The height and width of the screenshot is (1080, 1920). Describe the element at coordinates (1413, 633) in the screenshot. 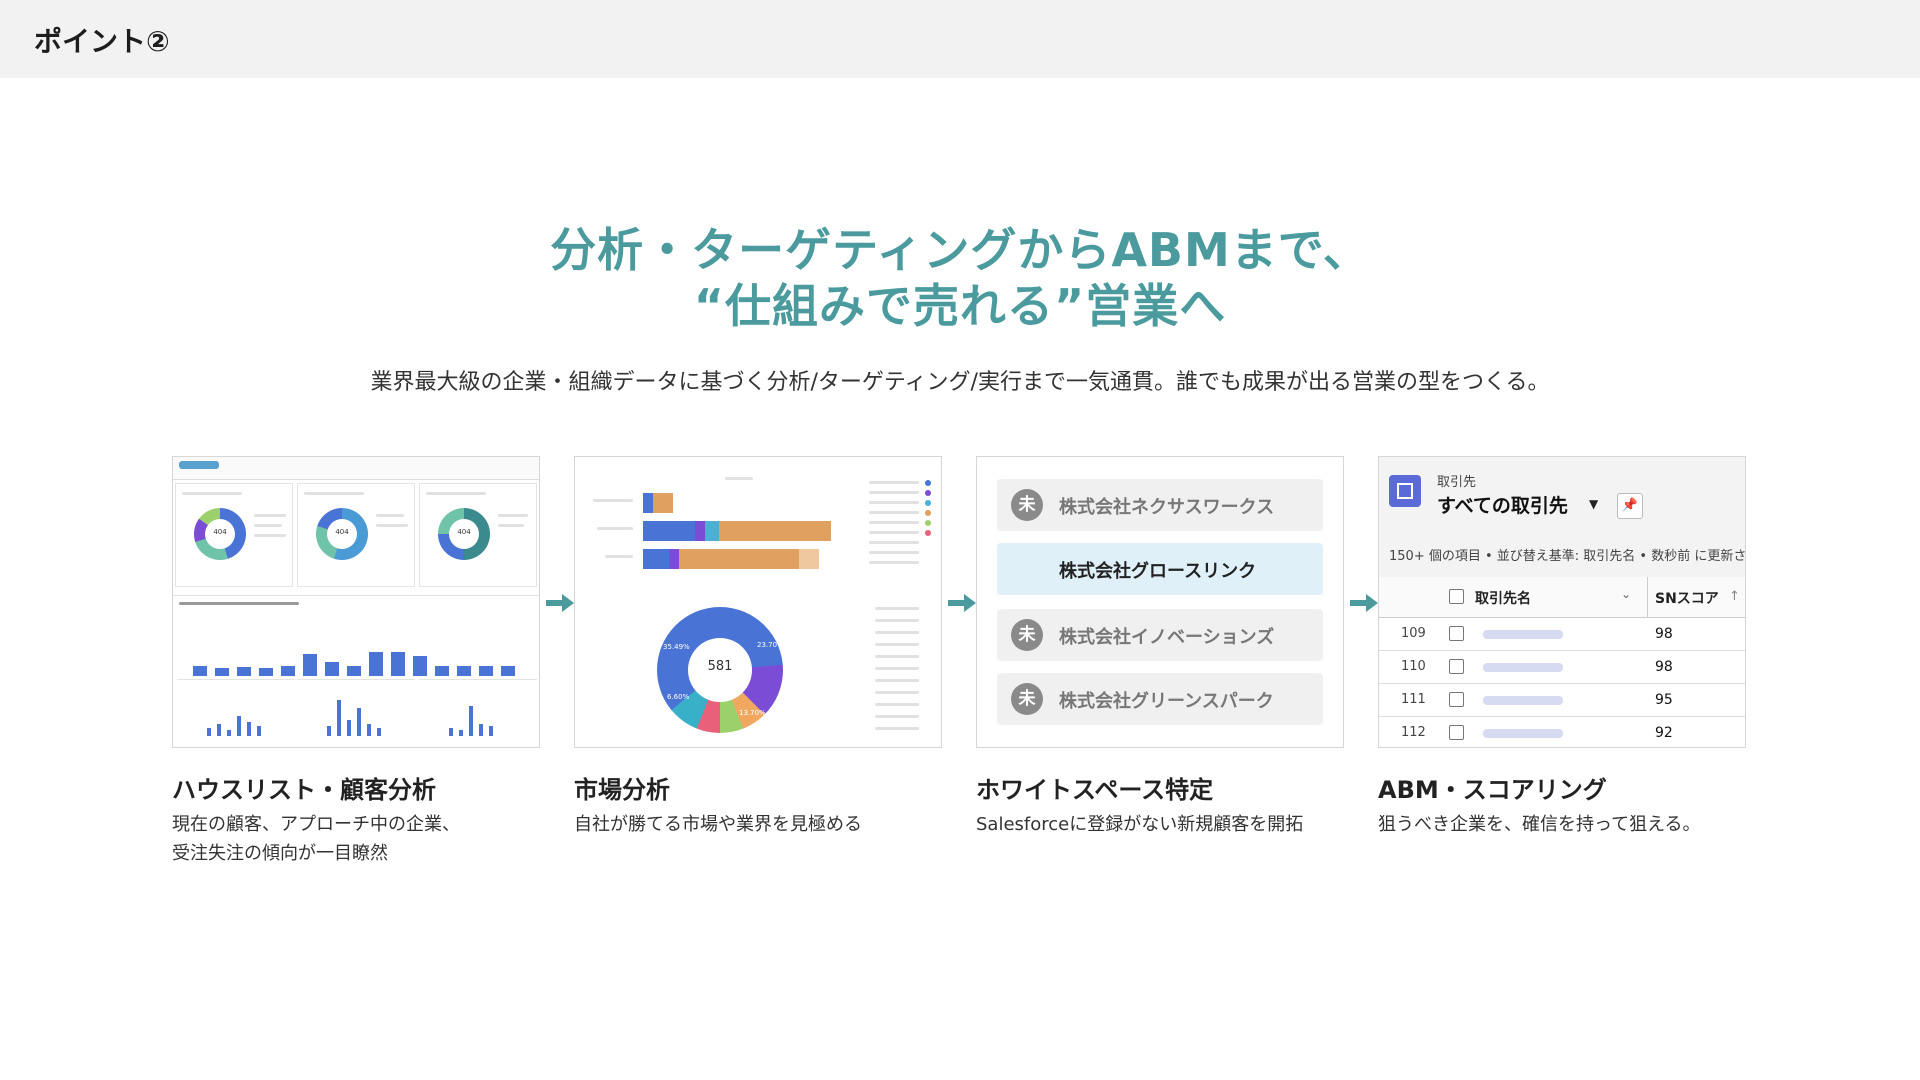

I see `row-number: 109` at that location.